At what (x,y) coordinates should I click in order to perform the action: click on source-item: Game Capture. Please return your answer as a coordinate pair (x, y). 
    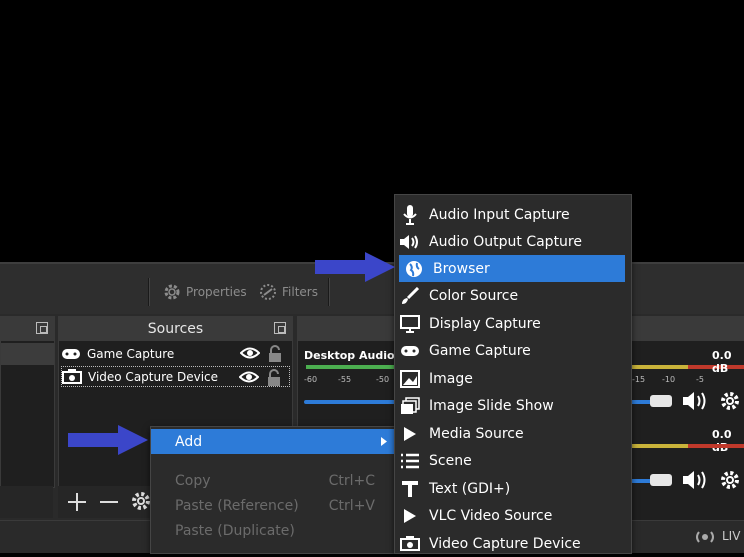
    Looking at the image, I should click on (175, 353).